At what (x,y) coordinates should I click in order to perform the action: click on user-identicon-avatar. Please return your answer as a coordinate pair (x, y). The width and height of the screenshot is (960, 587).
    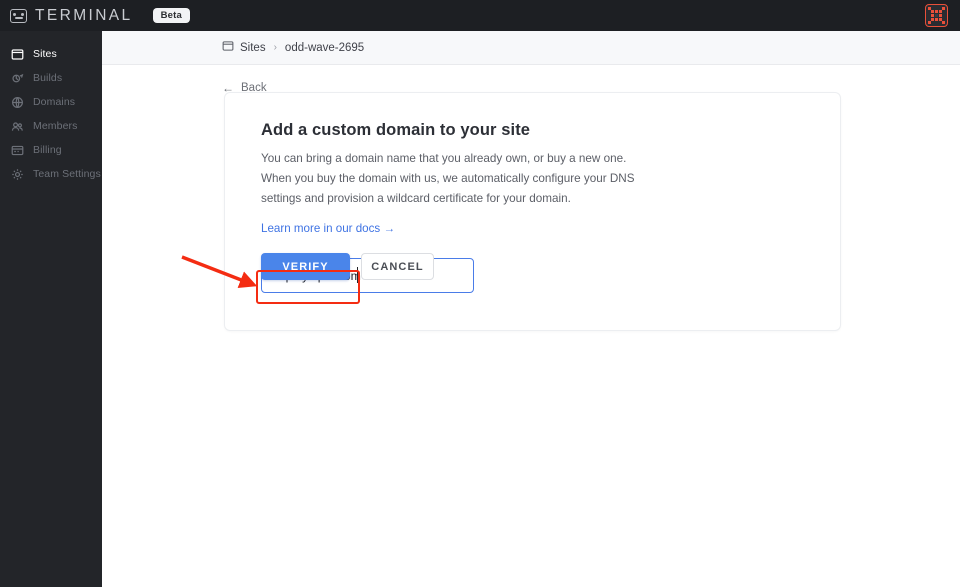
    Looking at the image, I should click on (936, 15).